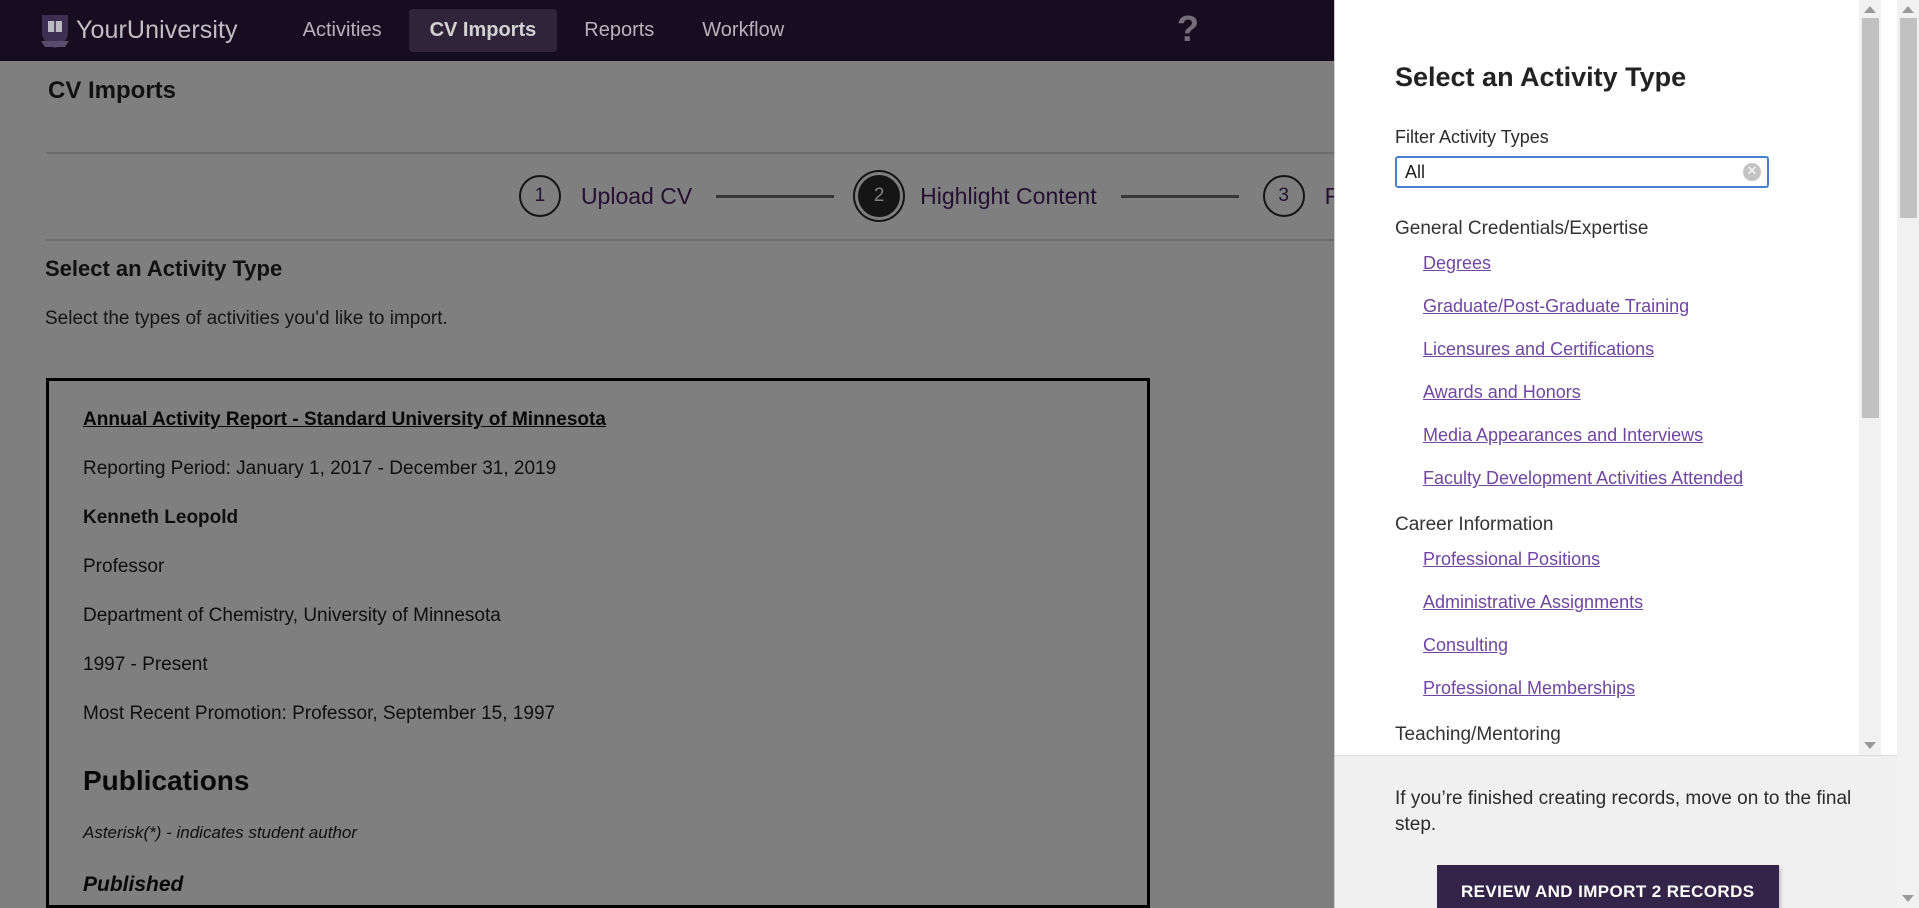  I want to click on window-scroll-up-arrow-icon, so click(1908, 9).